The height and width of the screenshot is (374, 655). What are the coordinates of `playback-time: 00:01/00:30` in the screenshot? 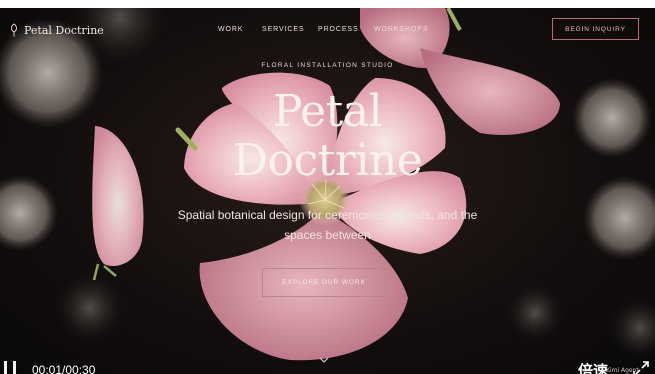 It's located at (64, 368).